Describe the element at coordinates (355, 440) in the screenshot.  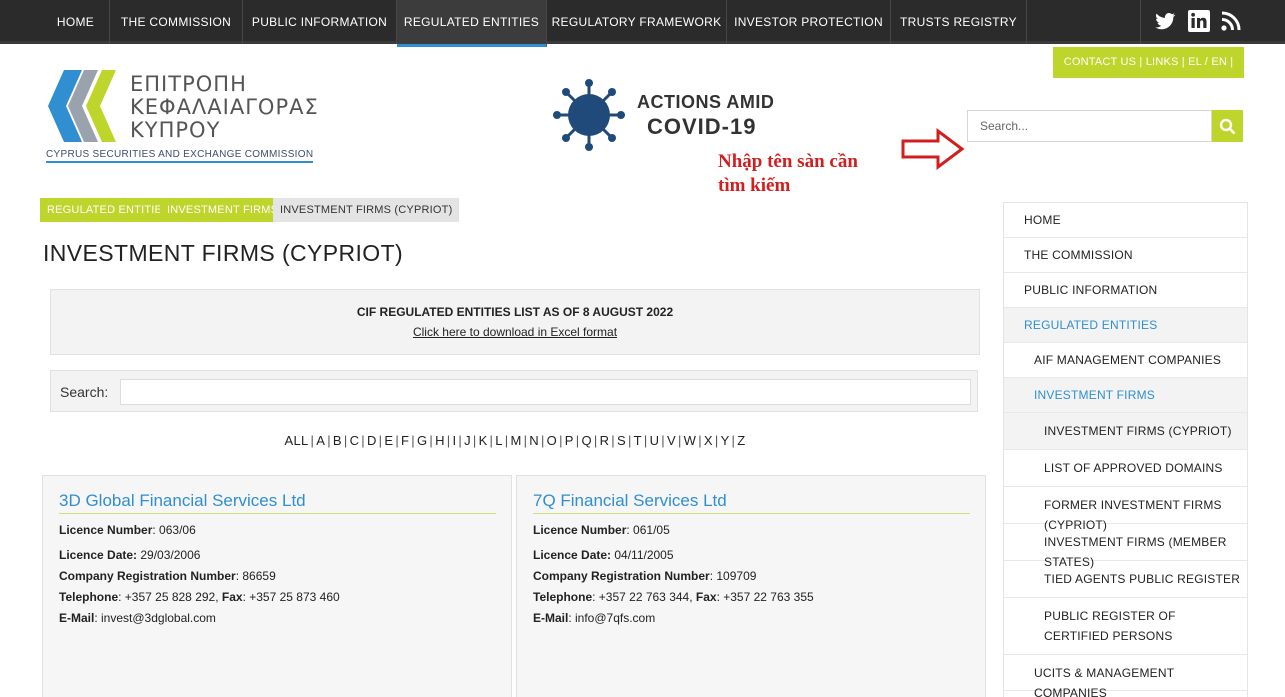
I see `alpha-c: C` at that location.